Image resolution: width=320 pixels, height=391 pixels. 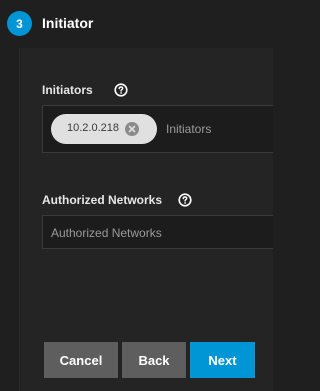 What do you see at coordinates (102, 200) in the screenshot?
I see `authorized-networks-label: Authorized Networks` at bounding box center [102, 200].